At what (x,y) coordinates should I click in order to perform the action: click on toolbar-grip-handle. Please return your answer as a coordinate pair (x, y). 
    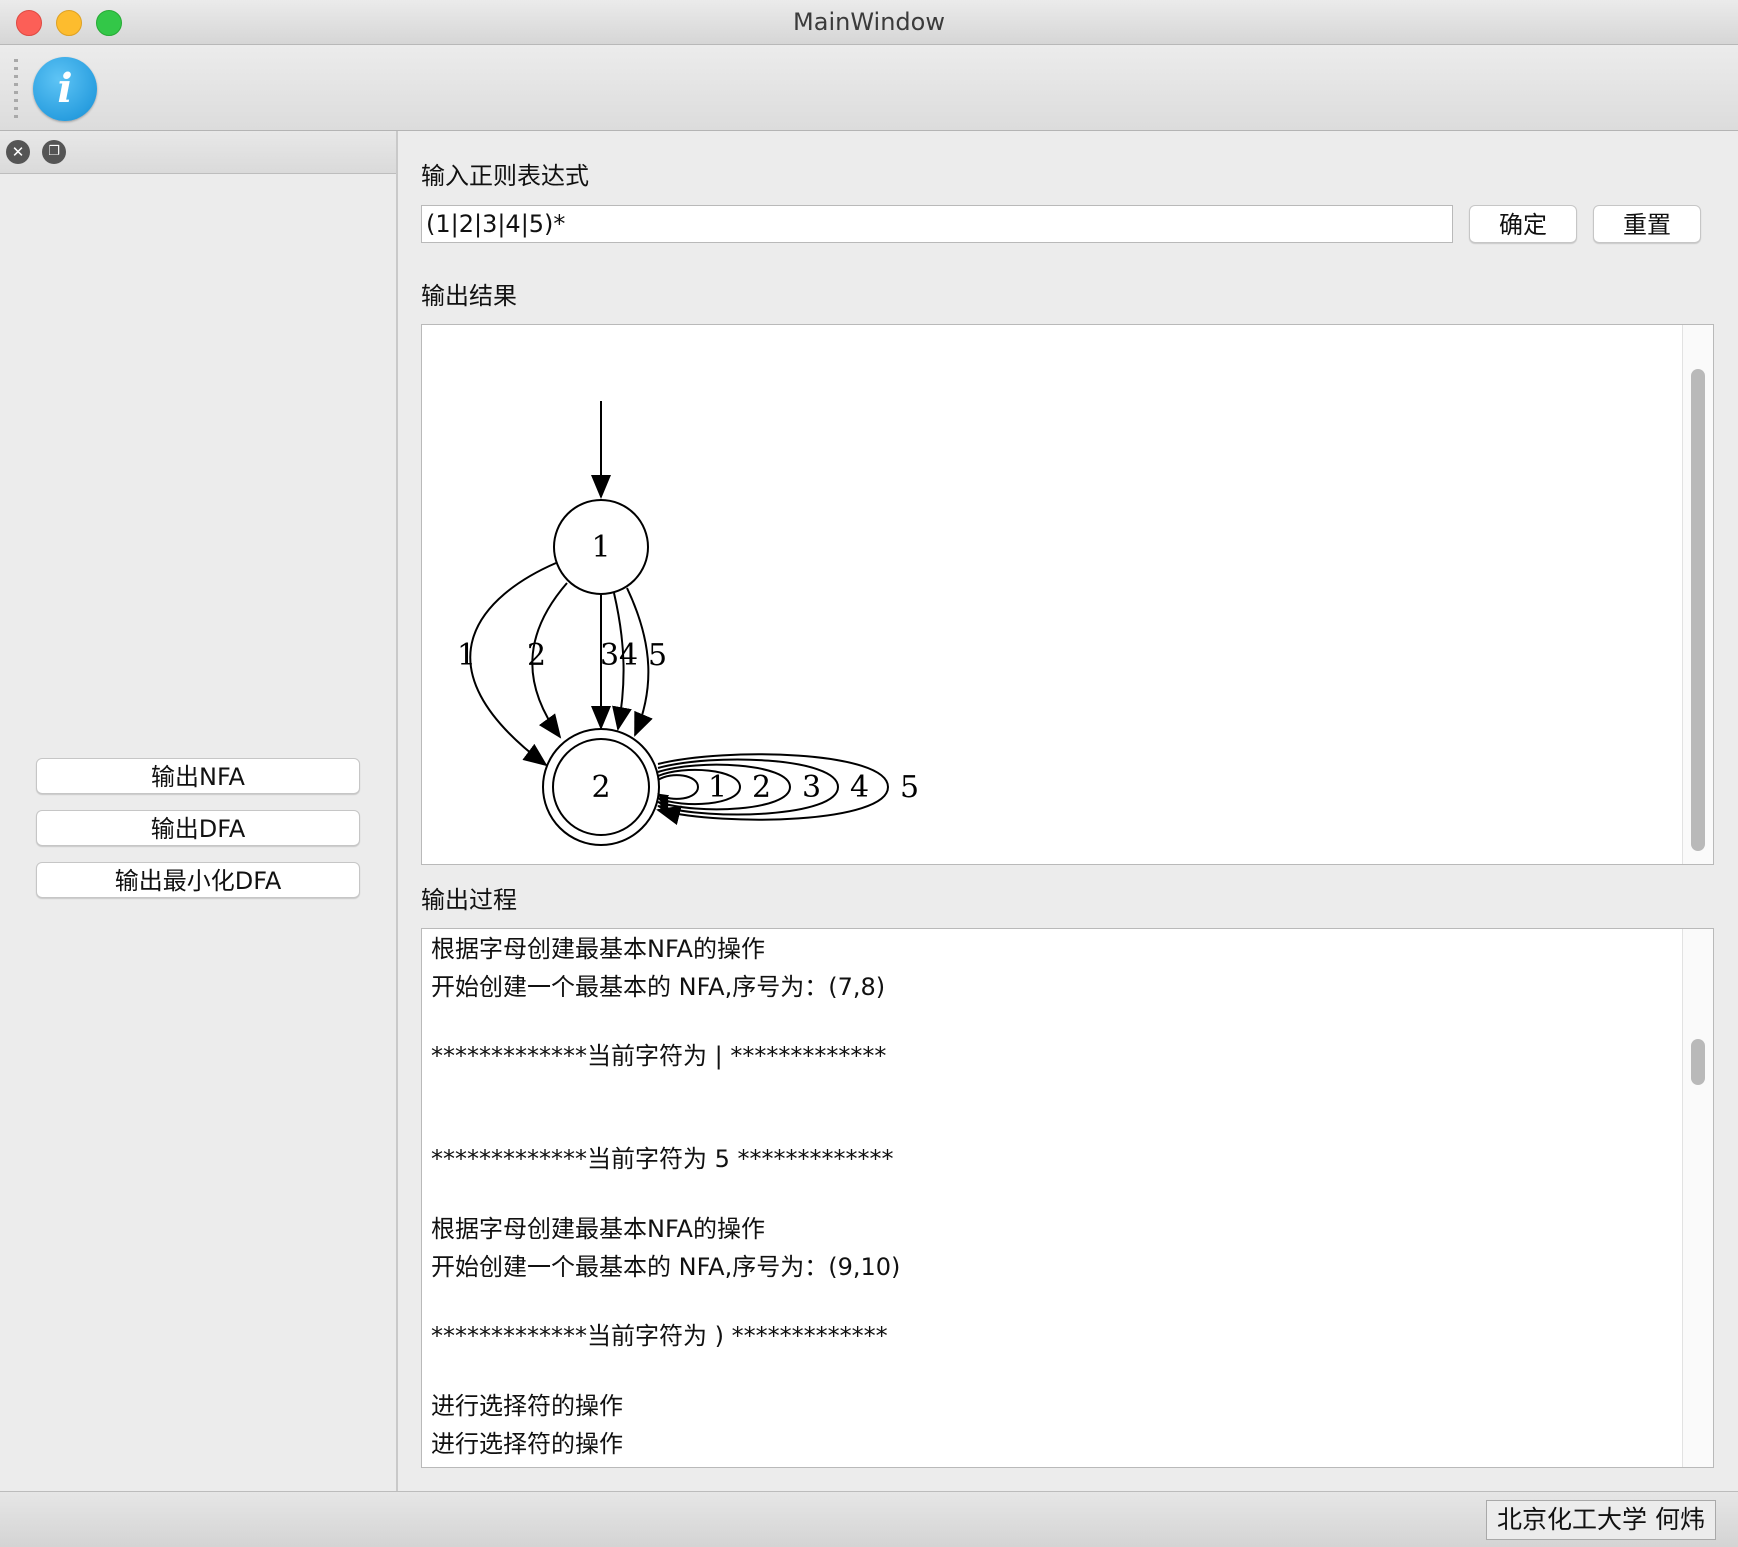
    Looking at the image, I should click on (16, 89).